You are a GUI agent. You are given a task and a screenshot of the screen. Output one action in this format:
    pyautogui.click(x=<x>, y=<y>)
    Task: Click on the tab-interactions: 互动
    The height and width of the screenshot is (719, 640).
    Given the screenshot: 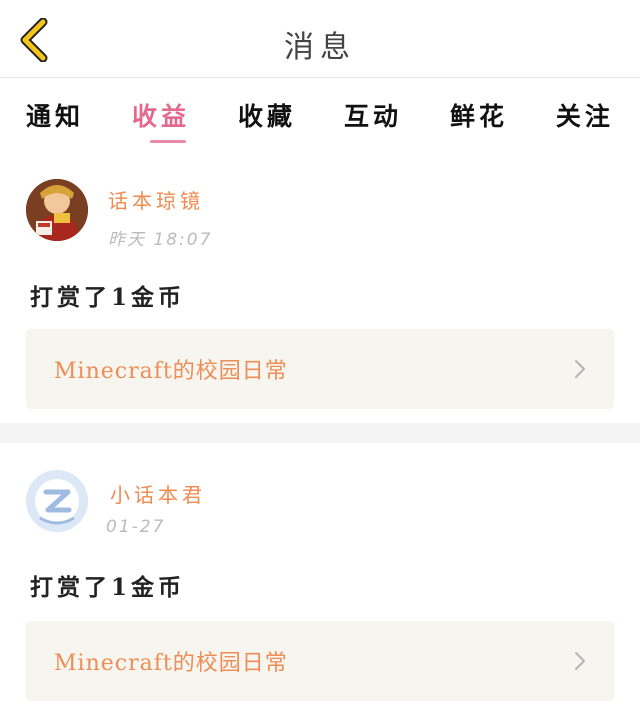 What is the action you would take?
    pyautogui.click(x=373, y=115)
    